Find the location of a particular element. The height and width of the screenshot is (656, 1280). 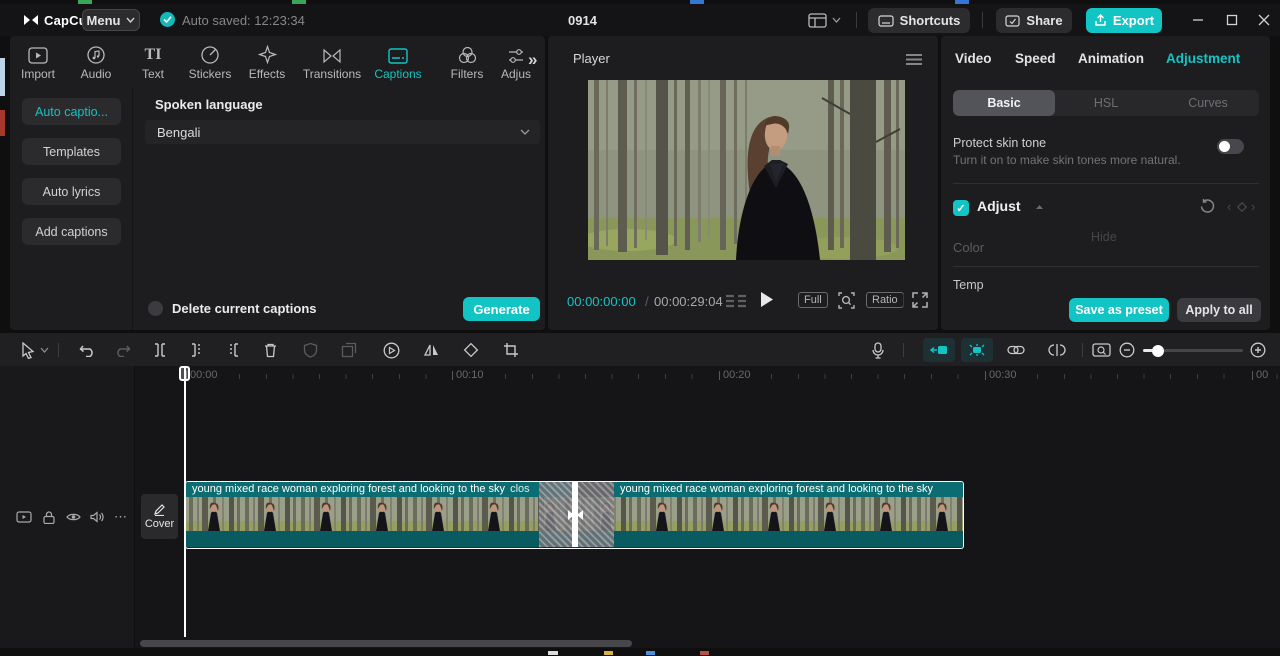

sidebar-item-auto-lyrics: Auto lyrics is located at coordinates (71, 191).